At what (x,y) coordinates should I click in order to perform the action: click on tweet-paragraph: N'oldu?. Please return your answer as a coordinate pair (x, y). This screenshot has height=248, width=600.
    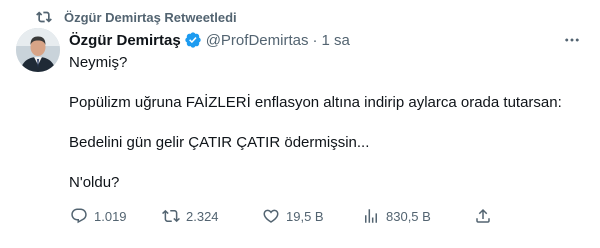
    Looking at the image, I should click on (94, 182).